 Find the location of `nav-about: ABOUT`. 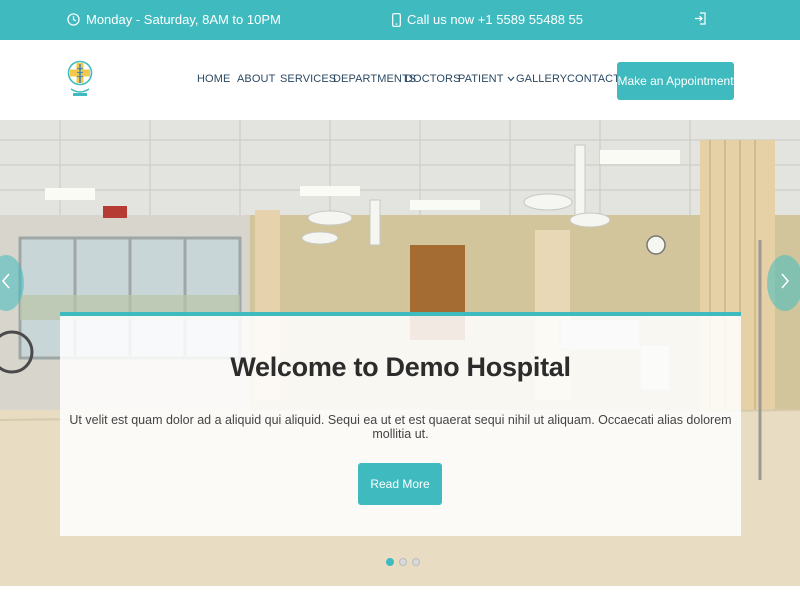

nav-about: ABOUT is located at coordinates (256, 79).